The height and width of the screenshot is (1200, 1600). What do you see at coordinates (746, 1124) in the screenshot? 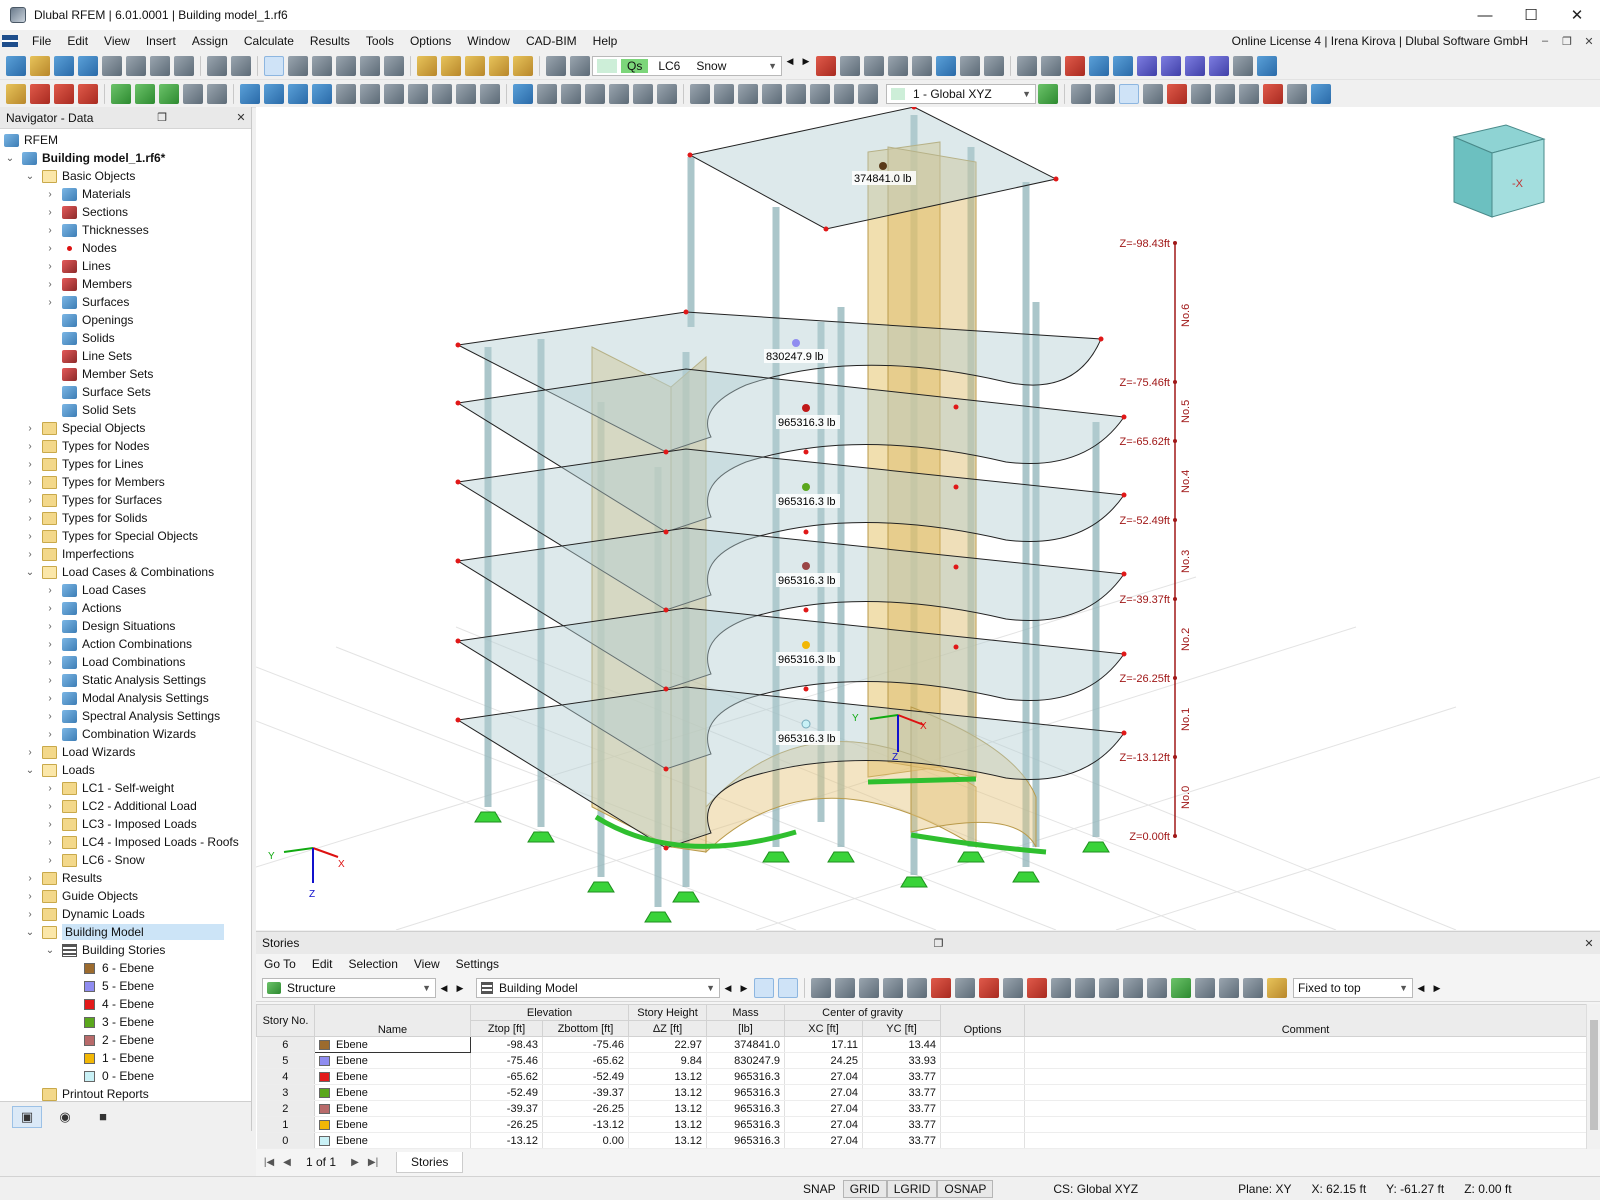
I see `cell-mass: 965316.3` at bounding box center [746, 1124].